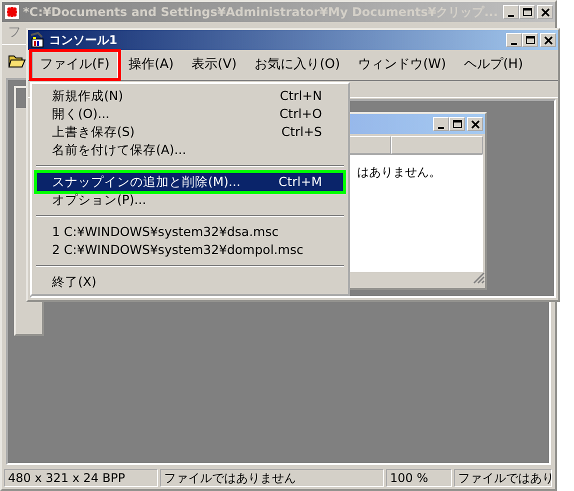 The height and width of the screenshot is (491, 574). What do you see at coordinates (272, 478) in the screenshot?
I see `status-pane: ファイルではありません` at bounding box center [272, 478].